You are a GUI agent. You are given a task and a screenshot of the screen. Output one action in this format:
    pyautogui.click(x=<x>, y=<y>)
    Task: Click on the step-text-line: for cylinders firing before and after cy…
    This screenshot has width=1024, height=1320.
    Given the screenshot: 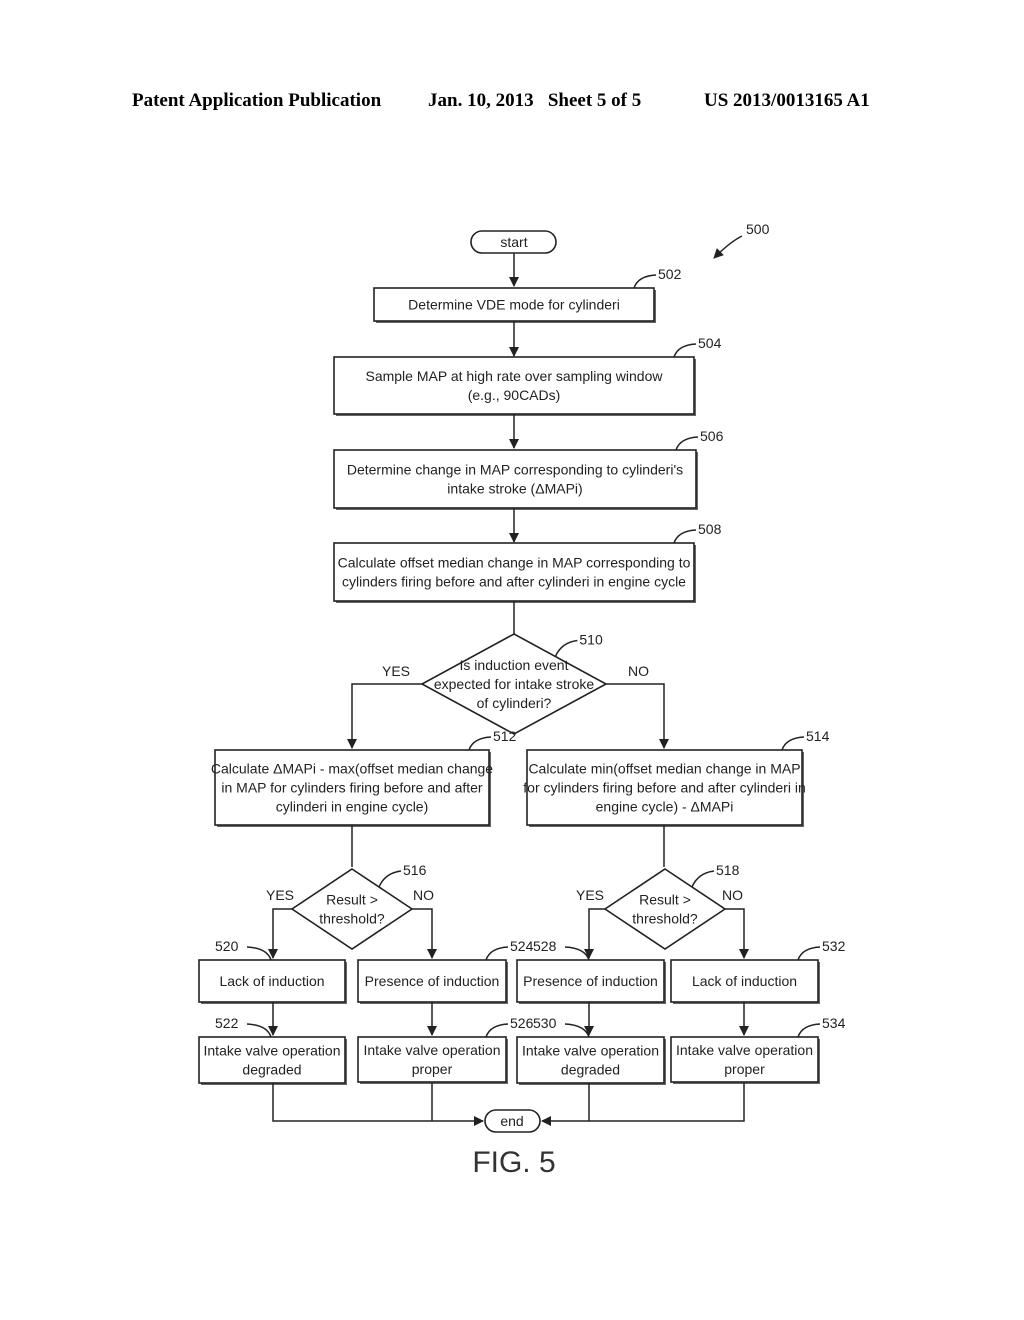 What is the action you would take?
    pyautogui.click(x=664, y=788)
    